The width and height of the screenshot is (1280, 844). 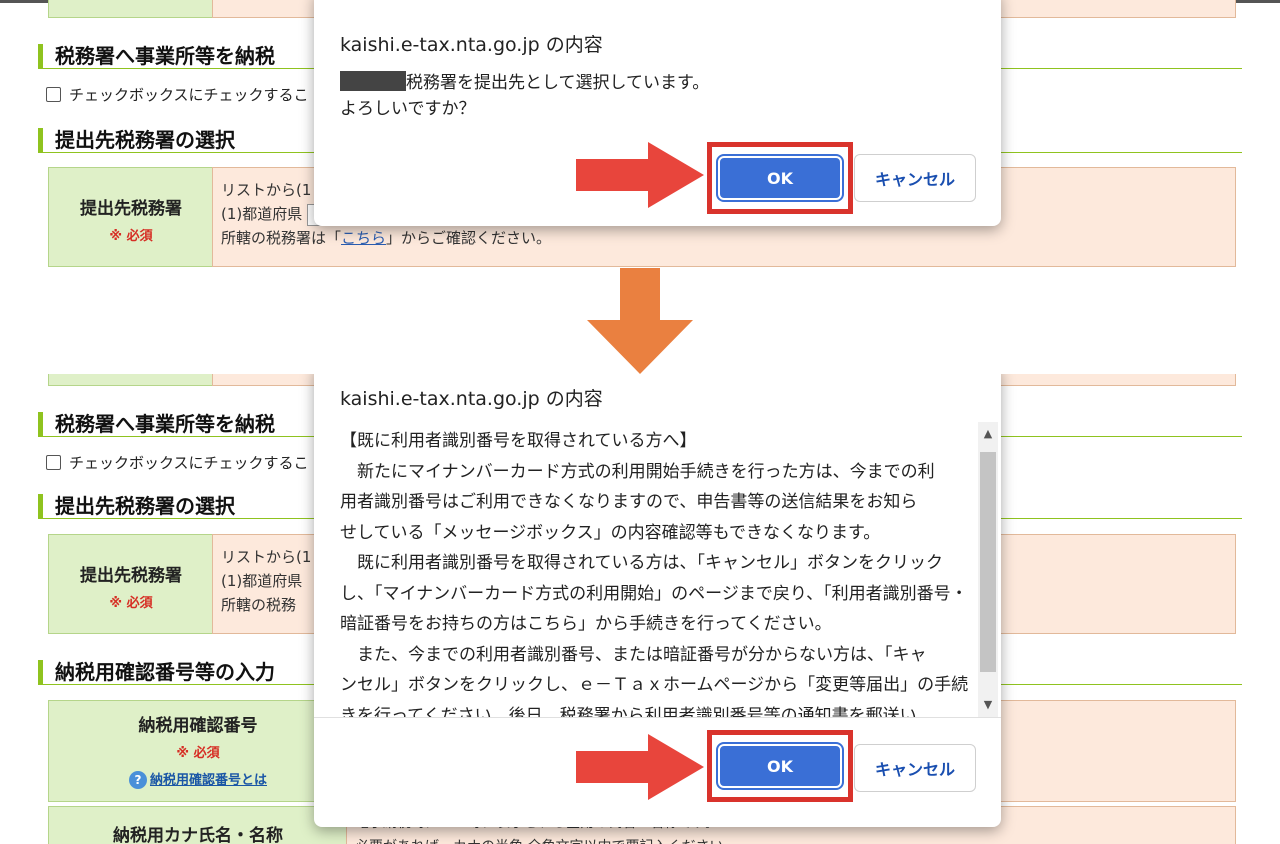 What do you see at coordinates (586, 624) in the screenshot?
I see `dialog-notice-line: 暗証番号をお持ちの方はこちら」から手続きを行ってください。` at bounding box center [586, 624].